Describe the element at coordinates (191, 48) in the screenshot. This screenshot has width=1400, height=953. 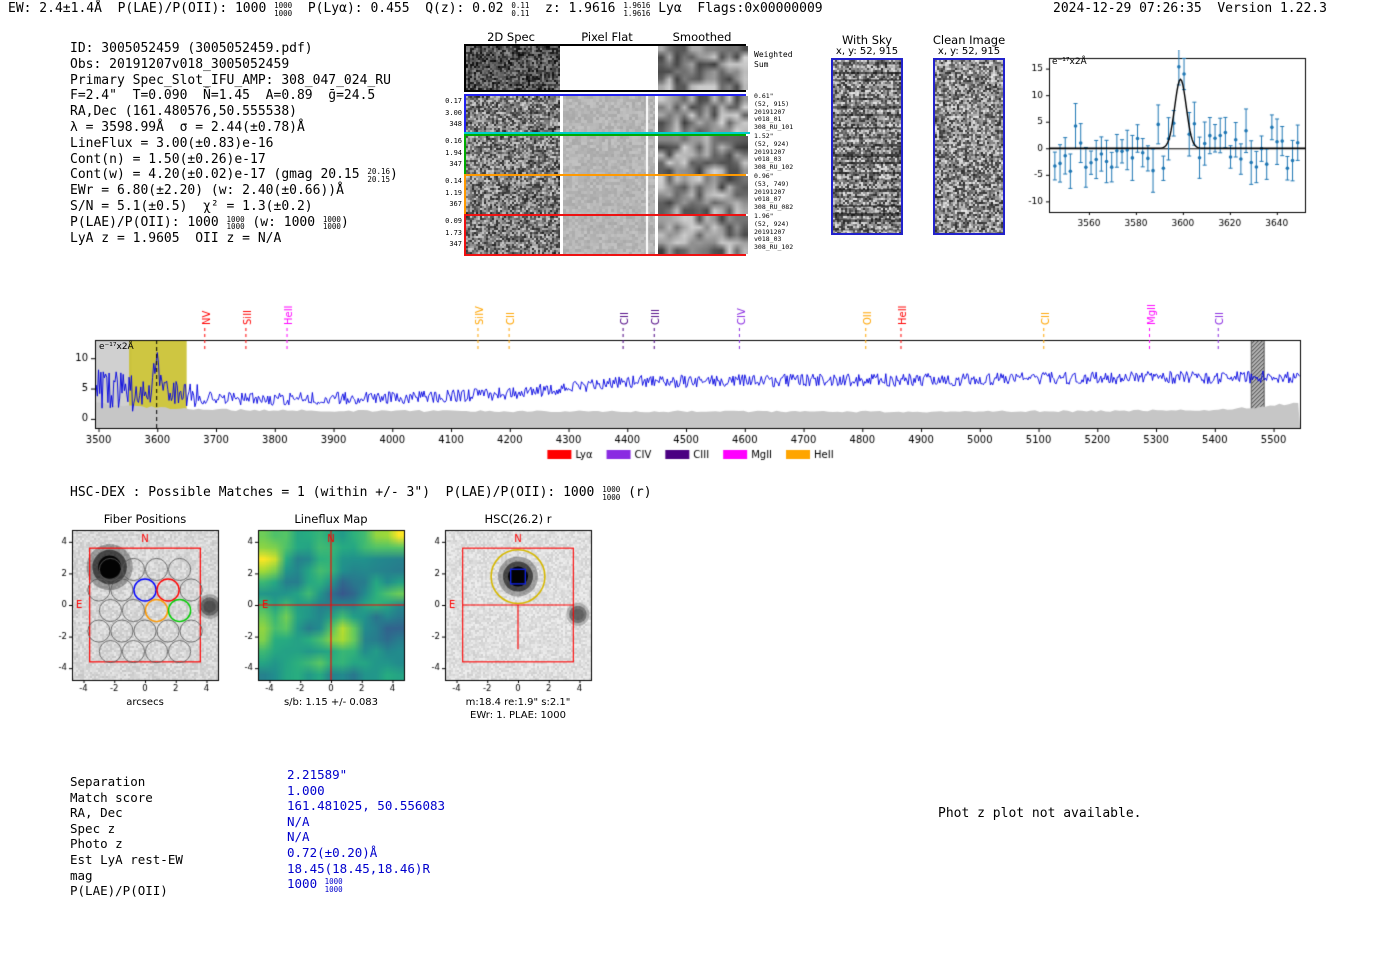
I see `text-segment: ID: 3005052459 (3005052459.pdf)` at that location.